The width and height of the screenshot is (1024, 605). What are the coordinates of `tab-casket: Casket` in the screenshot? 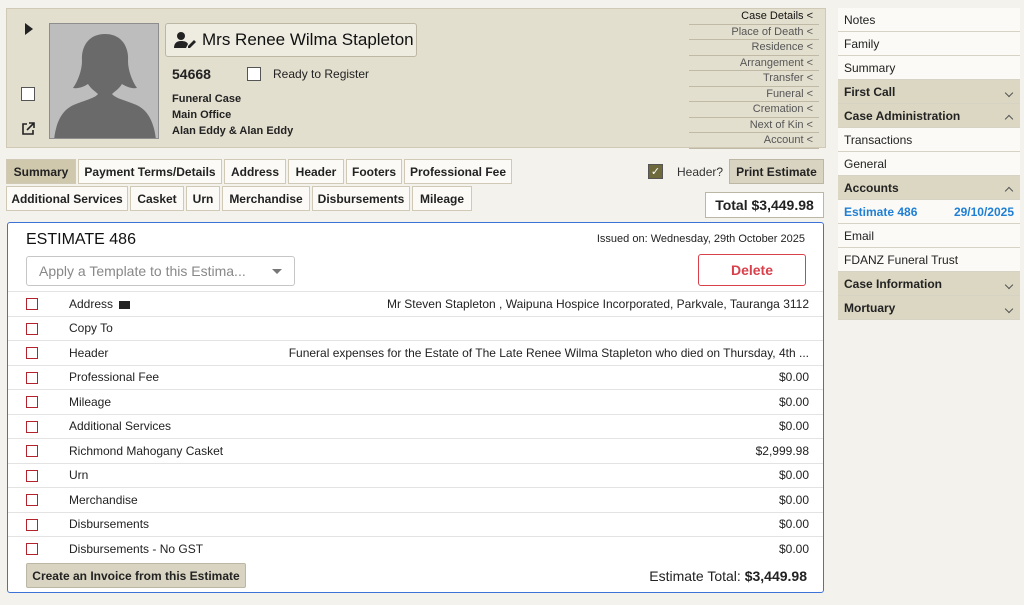 It's located at (157, 198).